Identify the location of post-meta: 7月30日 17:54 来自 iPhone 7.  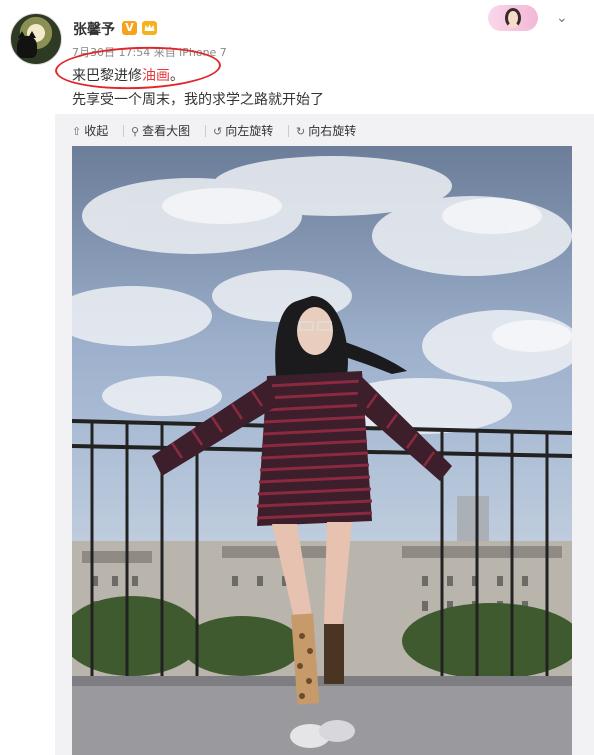
(149, 52).